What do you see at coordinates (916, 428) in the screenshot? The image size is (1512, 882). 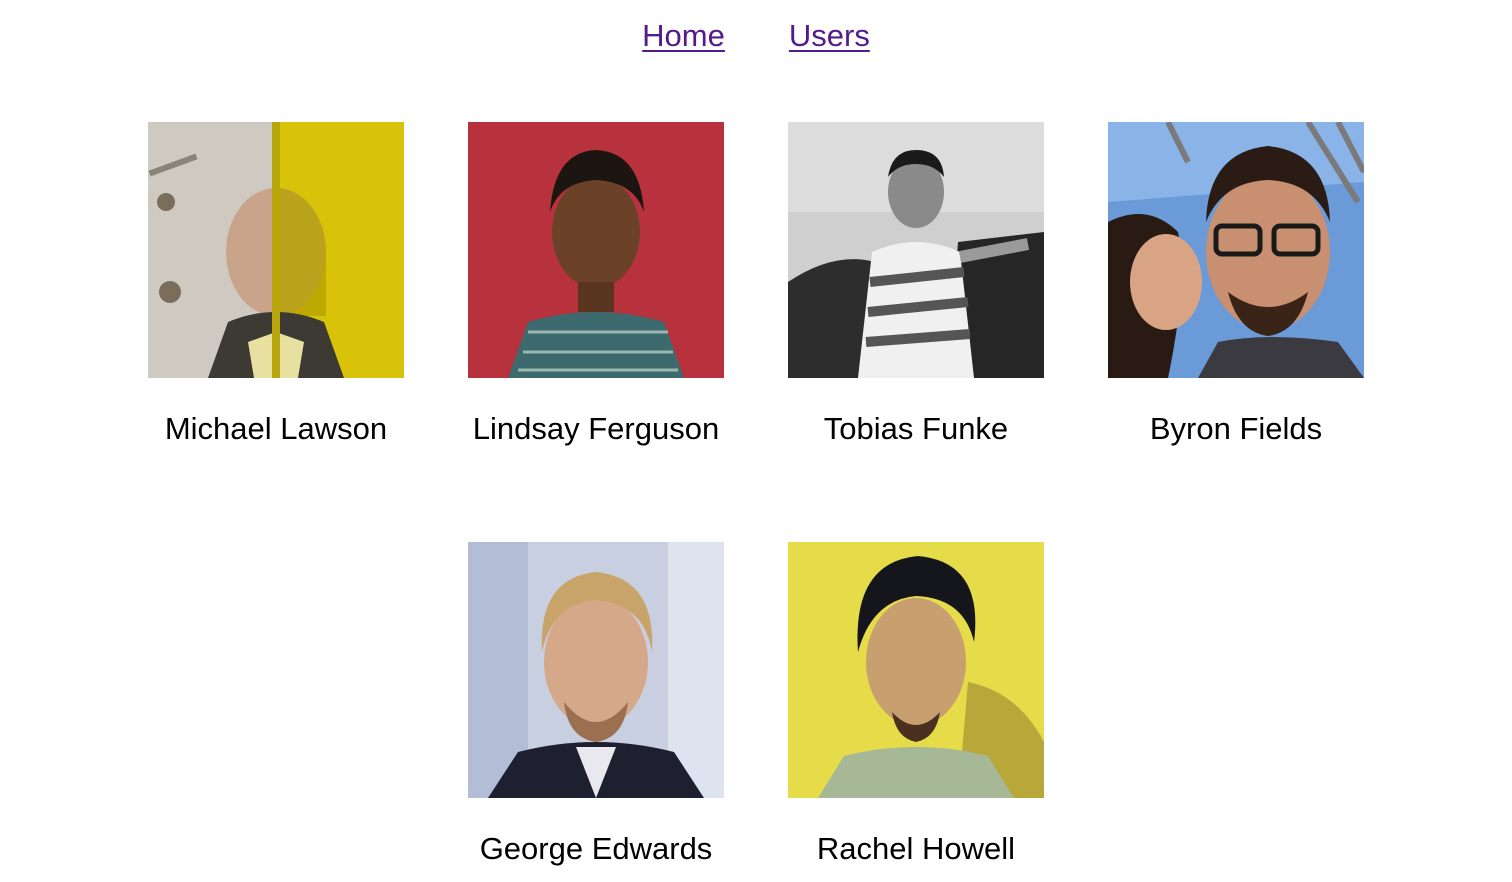 I see `user-name: Tobias Funke` at bounding box center [916, 428].